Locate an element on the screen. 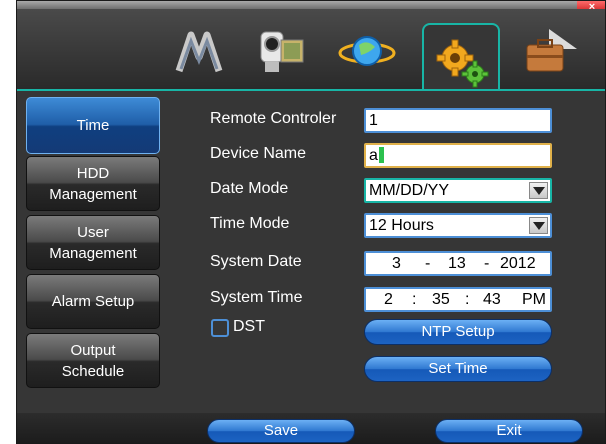  time-hour: 2 is located at coordinates (388, 299).